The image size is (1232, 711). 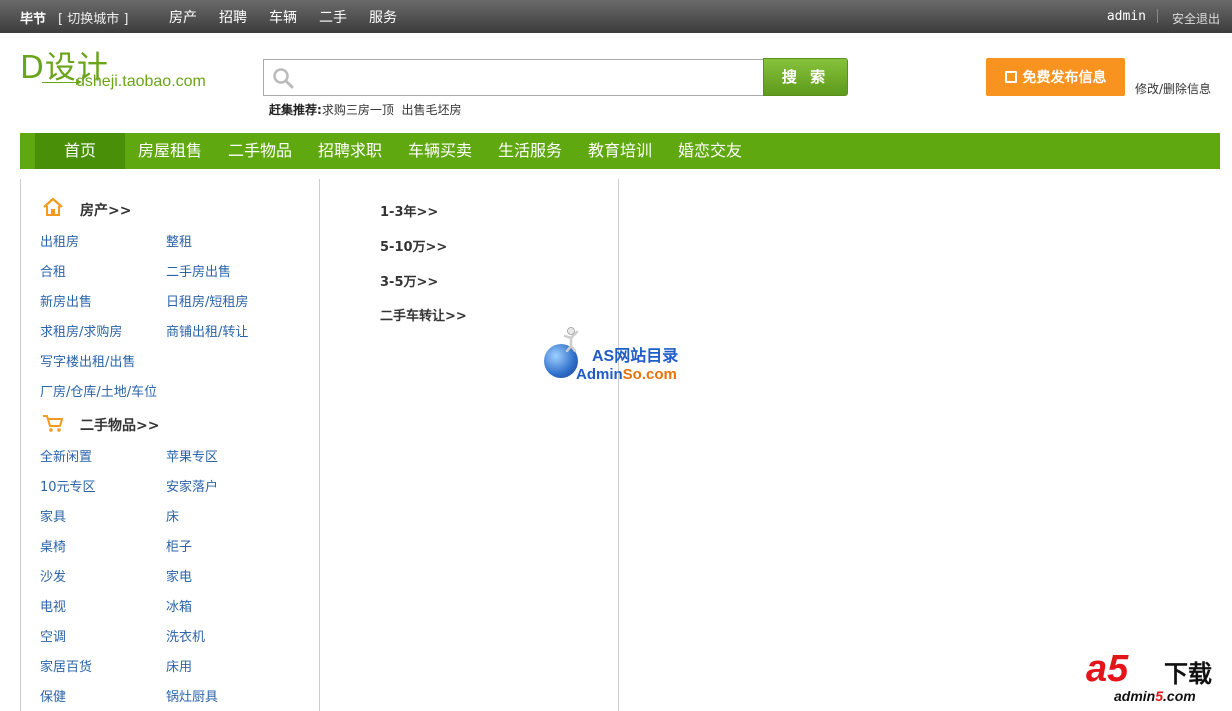 What do you see at coordinates (440, 151) in the screenshot?
I see `main-nav-vehicles: 车辆买卖` at bounding box center [440, 151].